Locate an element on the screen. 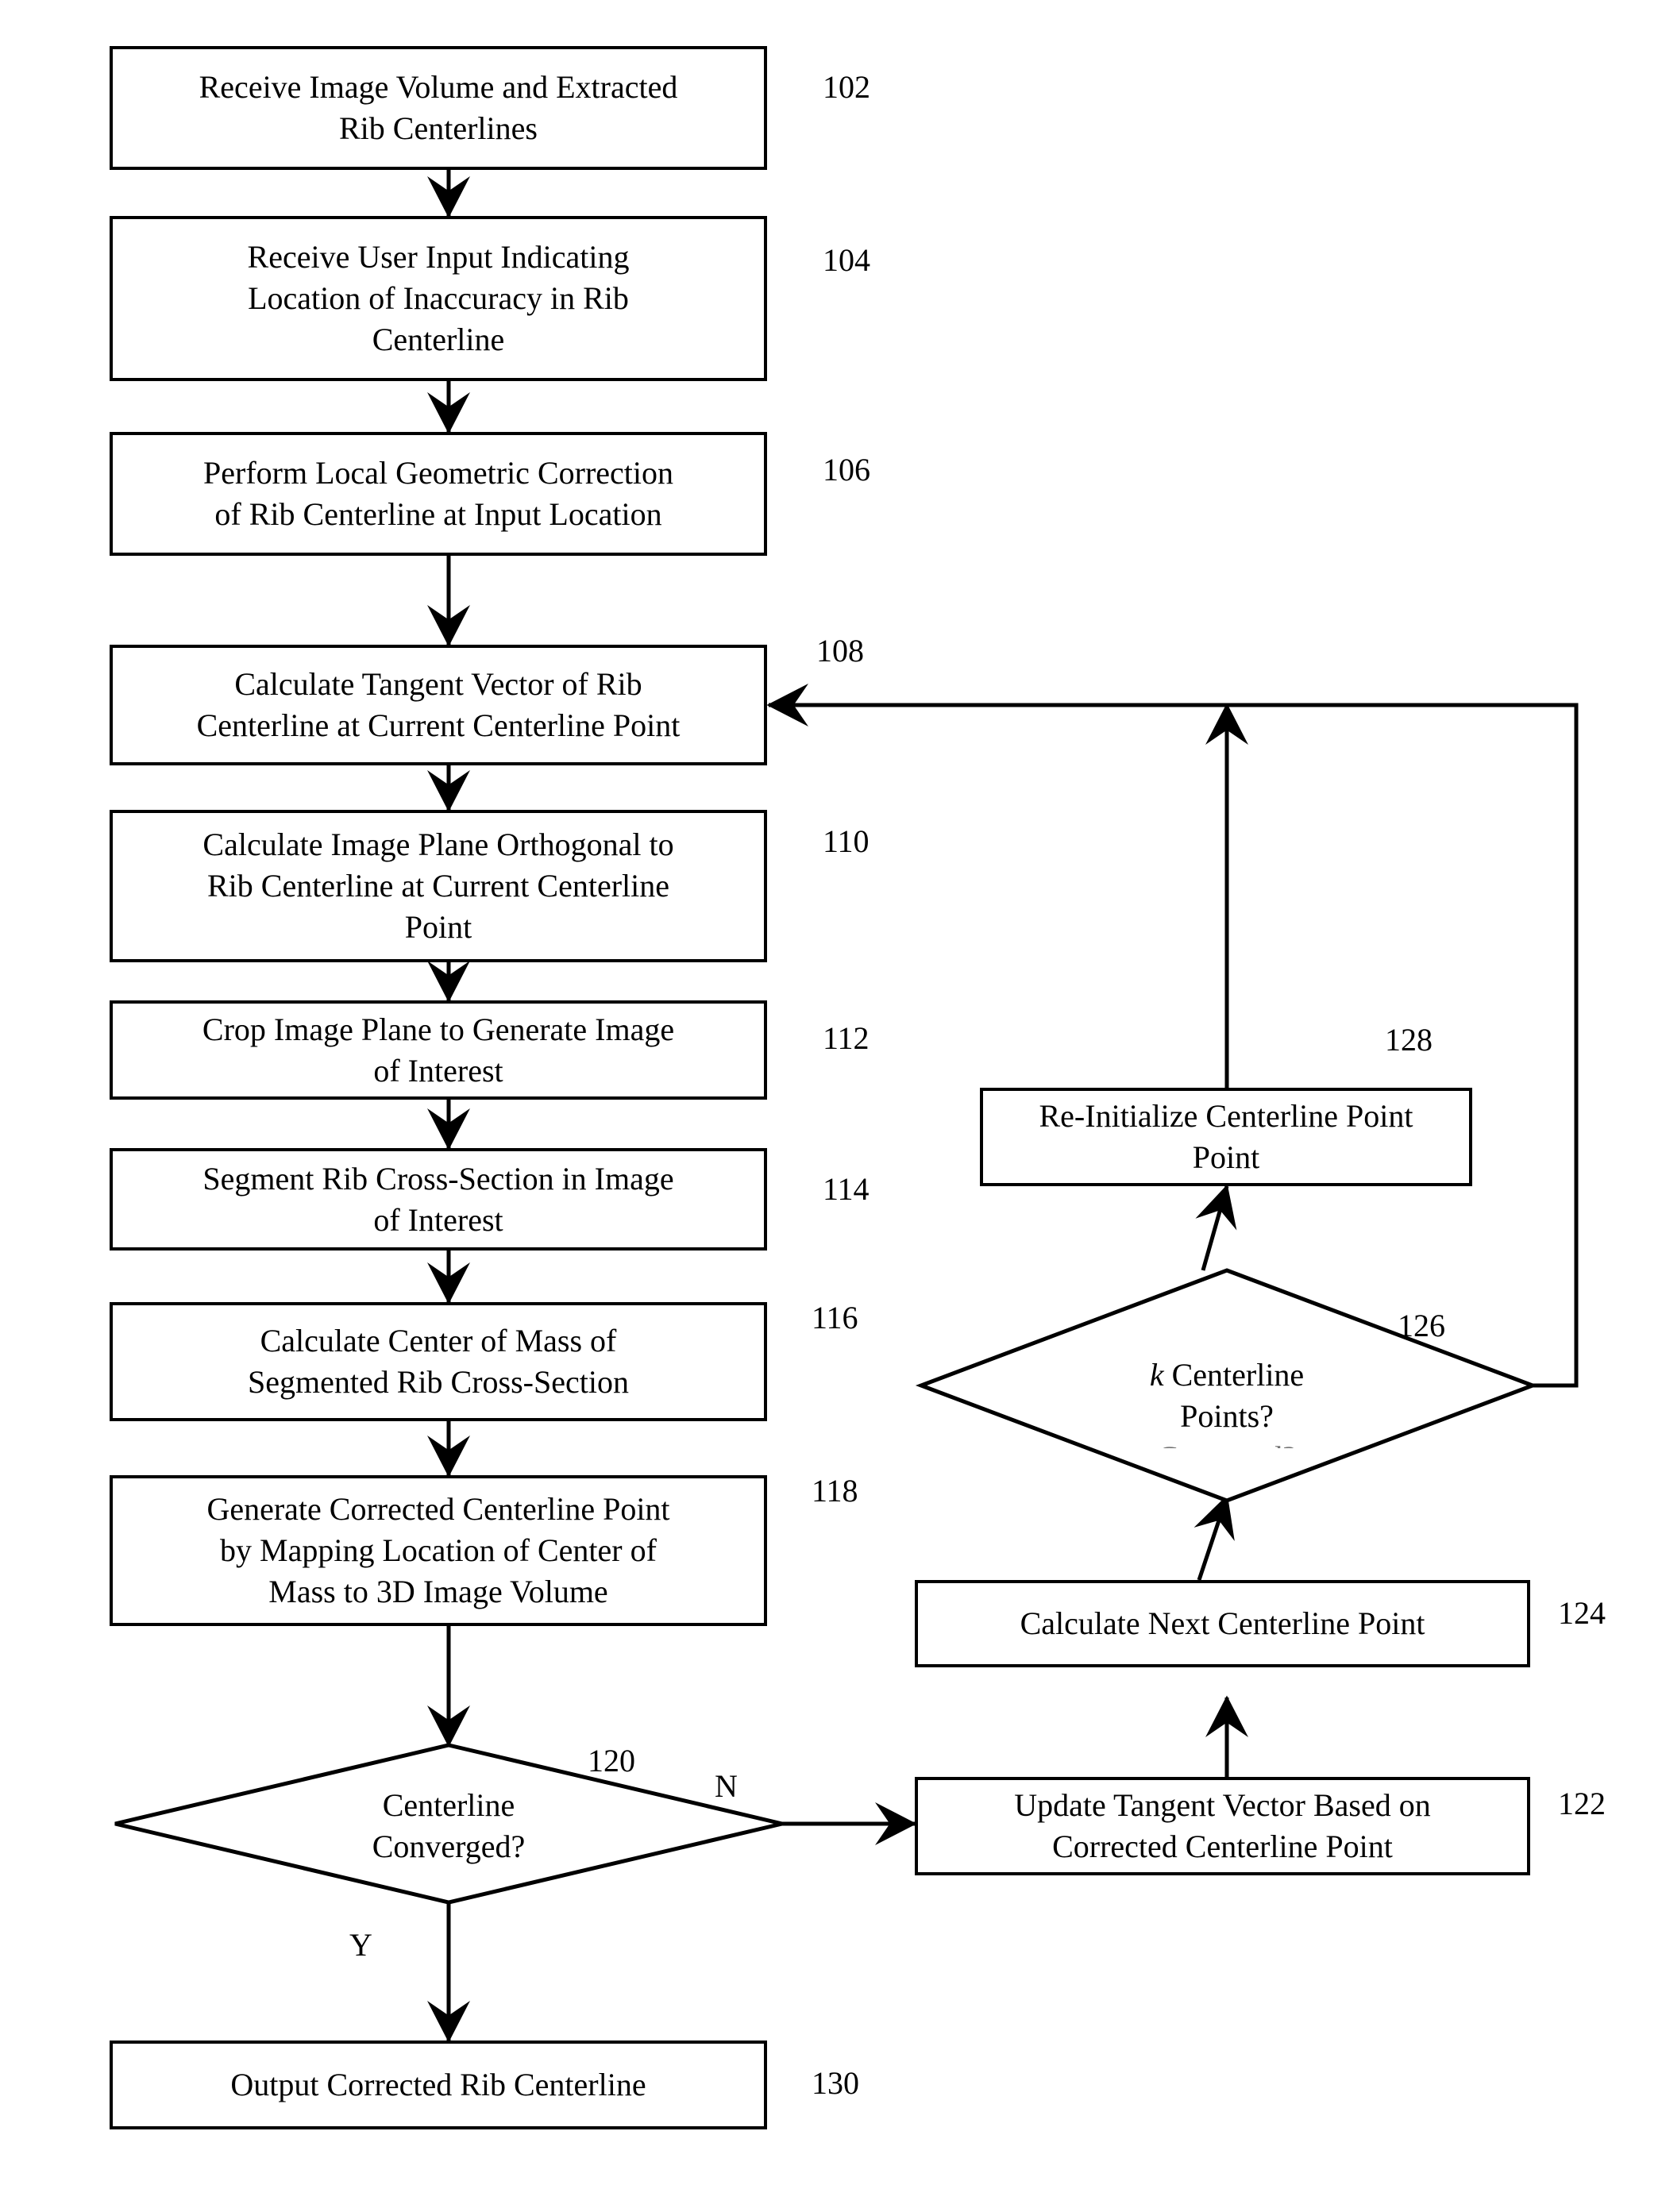 This screenshot has width=1662, height=2212. ref-number-114: 114 is located at coordinates (846, 1189).